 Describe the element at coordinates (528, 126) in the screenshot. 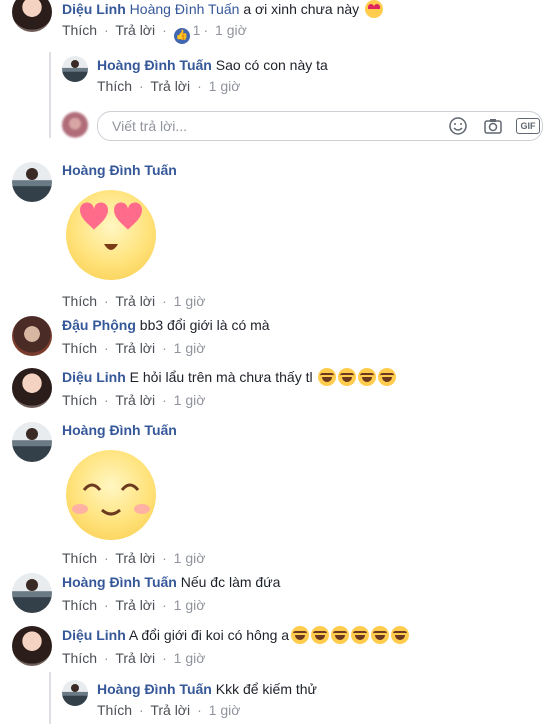

I see `gif-icon: GIF` at that location.